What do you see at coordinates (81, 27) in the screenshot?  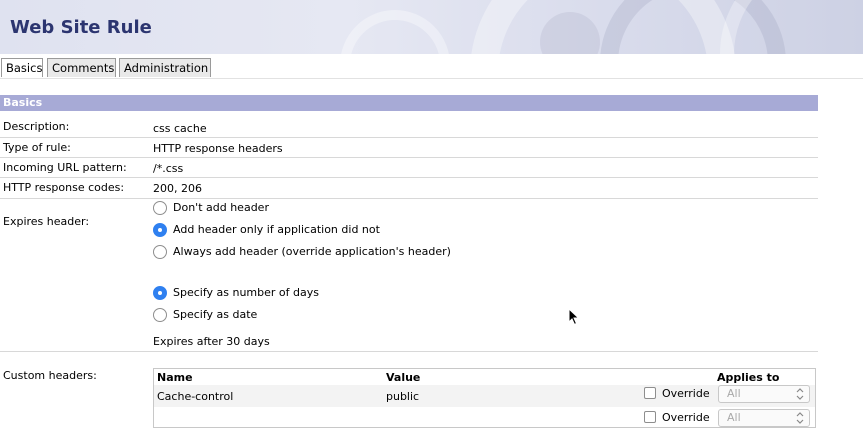 I see `page-title: Web Site Rule` at bounding box center [81, 27].